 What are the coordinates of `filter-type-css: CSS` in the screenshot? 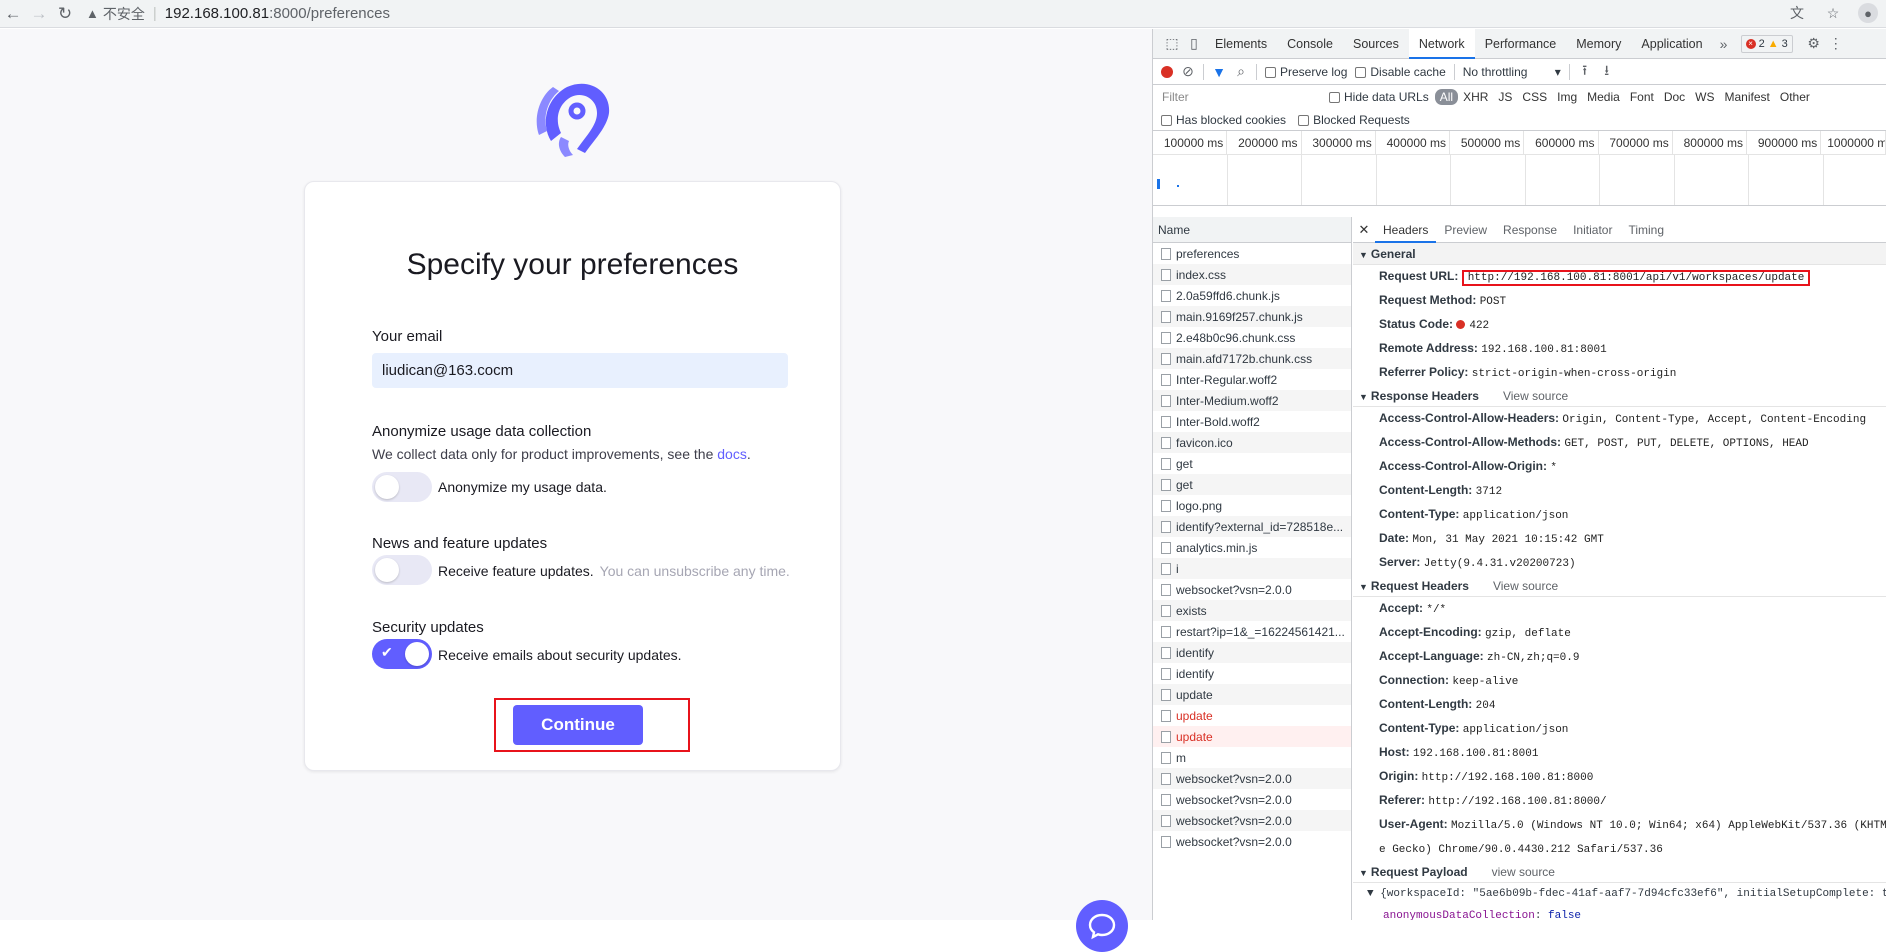 It's located at (1534, 97).